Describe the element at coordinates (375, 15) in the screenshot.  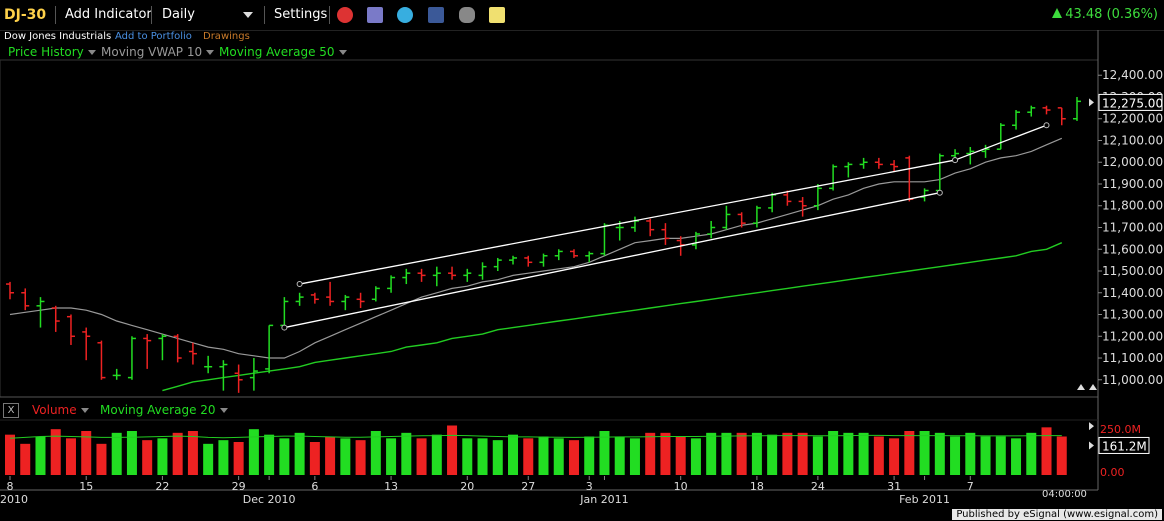
I see `cube-icon` at that location.